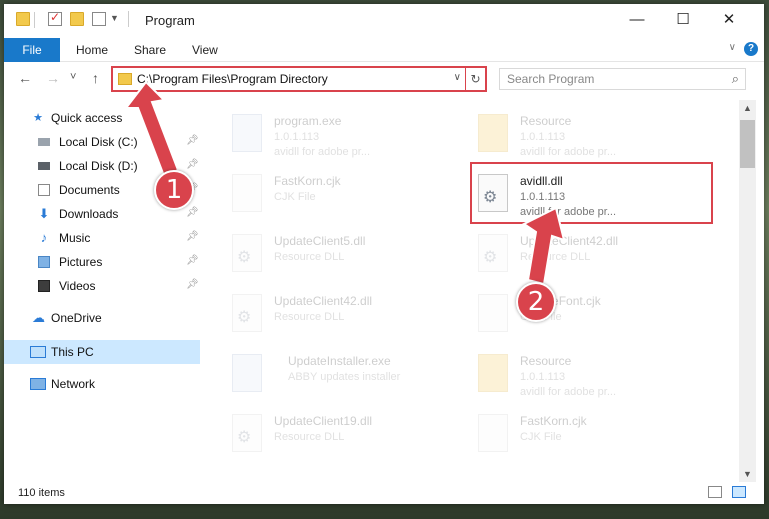  What do you see at coordinates (344, 377) in the screenshot?
I see `file-type: ABBY updates installer` at bounding box center [344, 377].